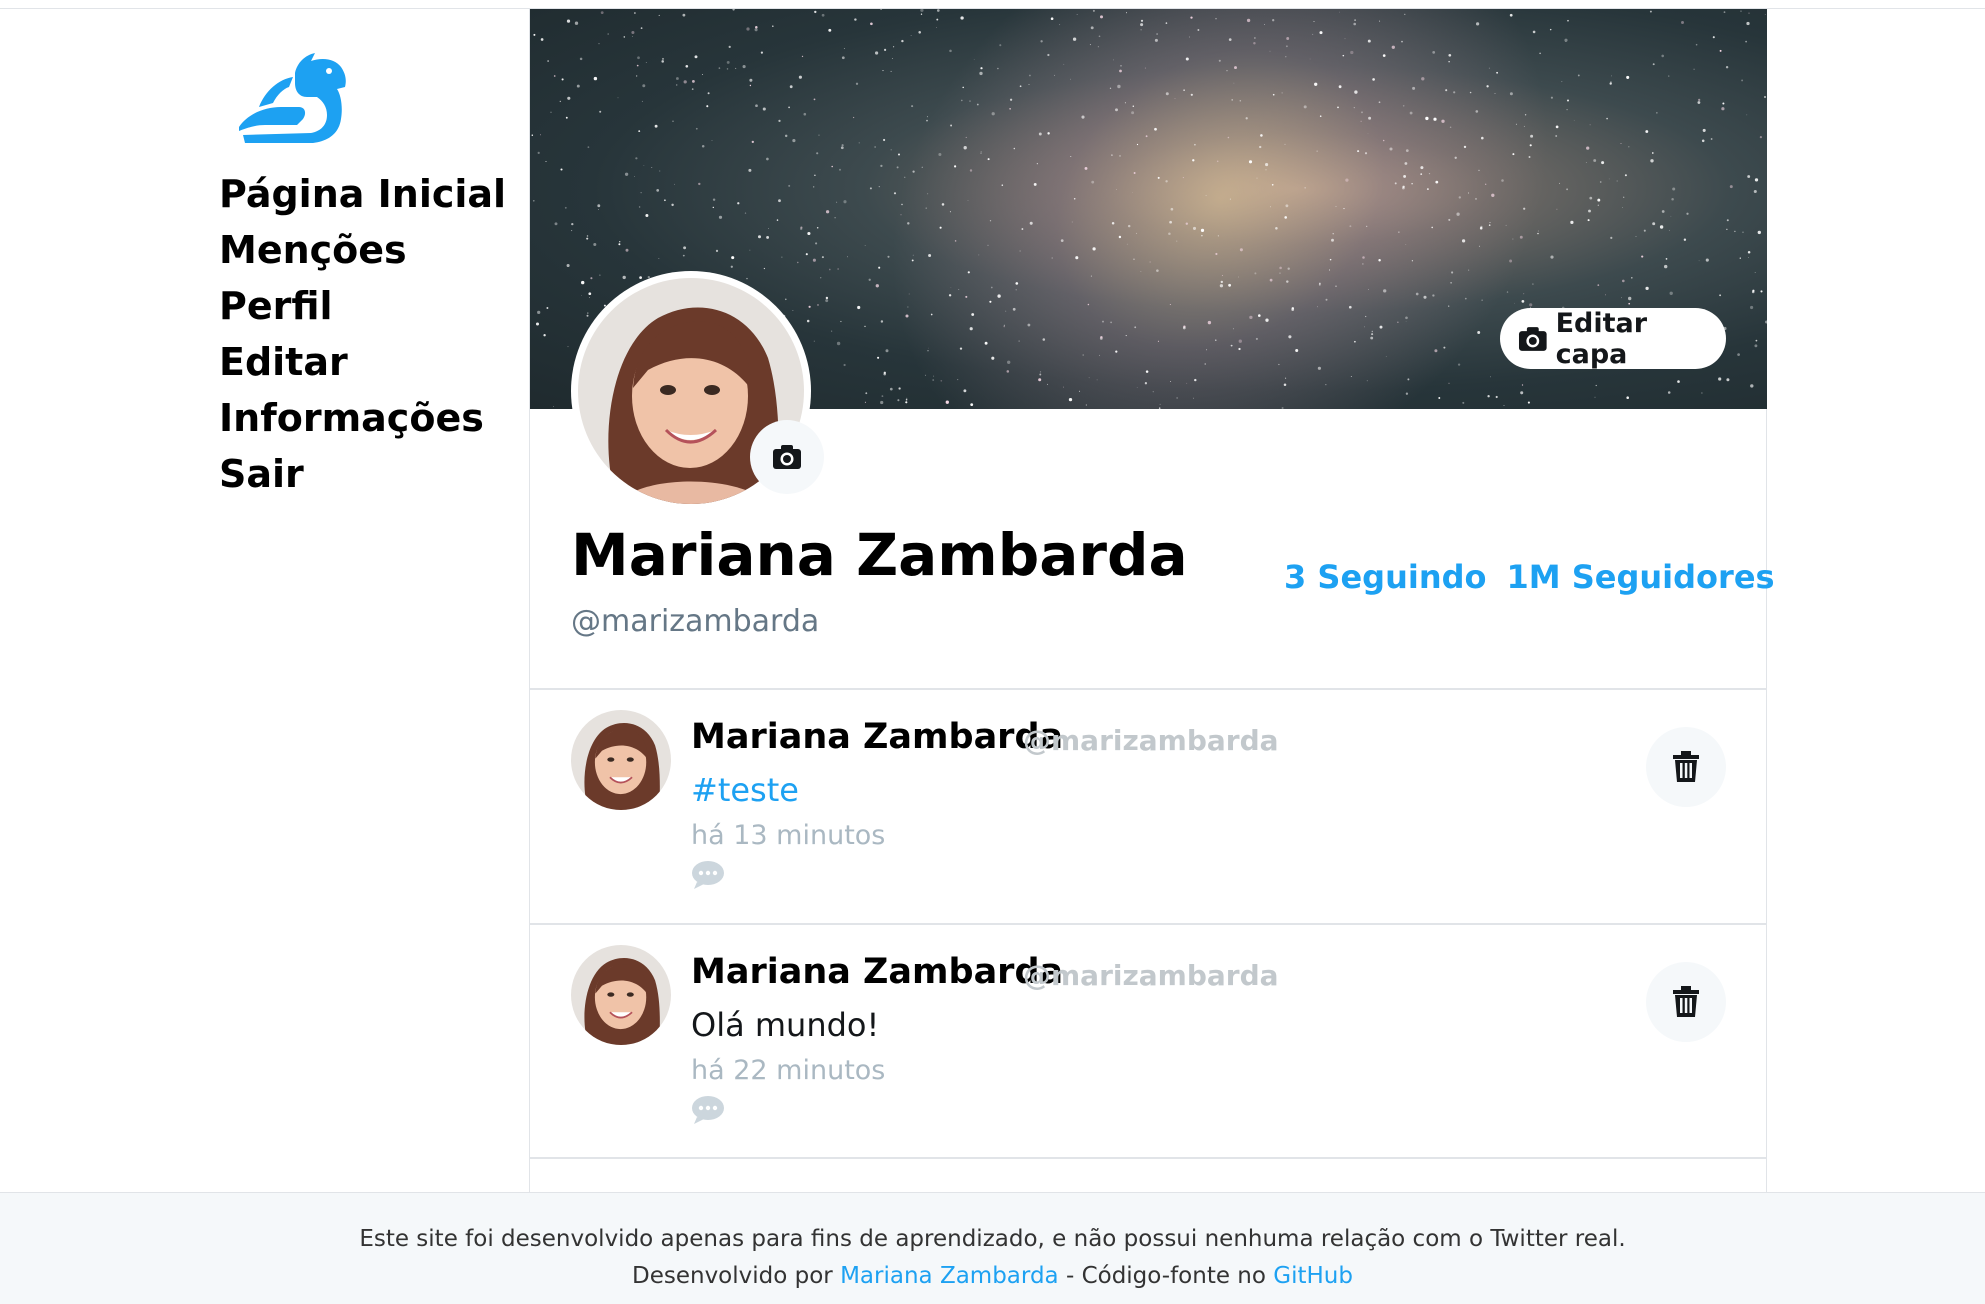 This screenshot has height=1304, width=1985. I want to click on profile-name: Mariana Zambarda, so click(879, 555).